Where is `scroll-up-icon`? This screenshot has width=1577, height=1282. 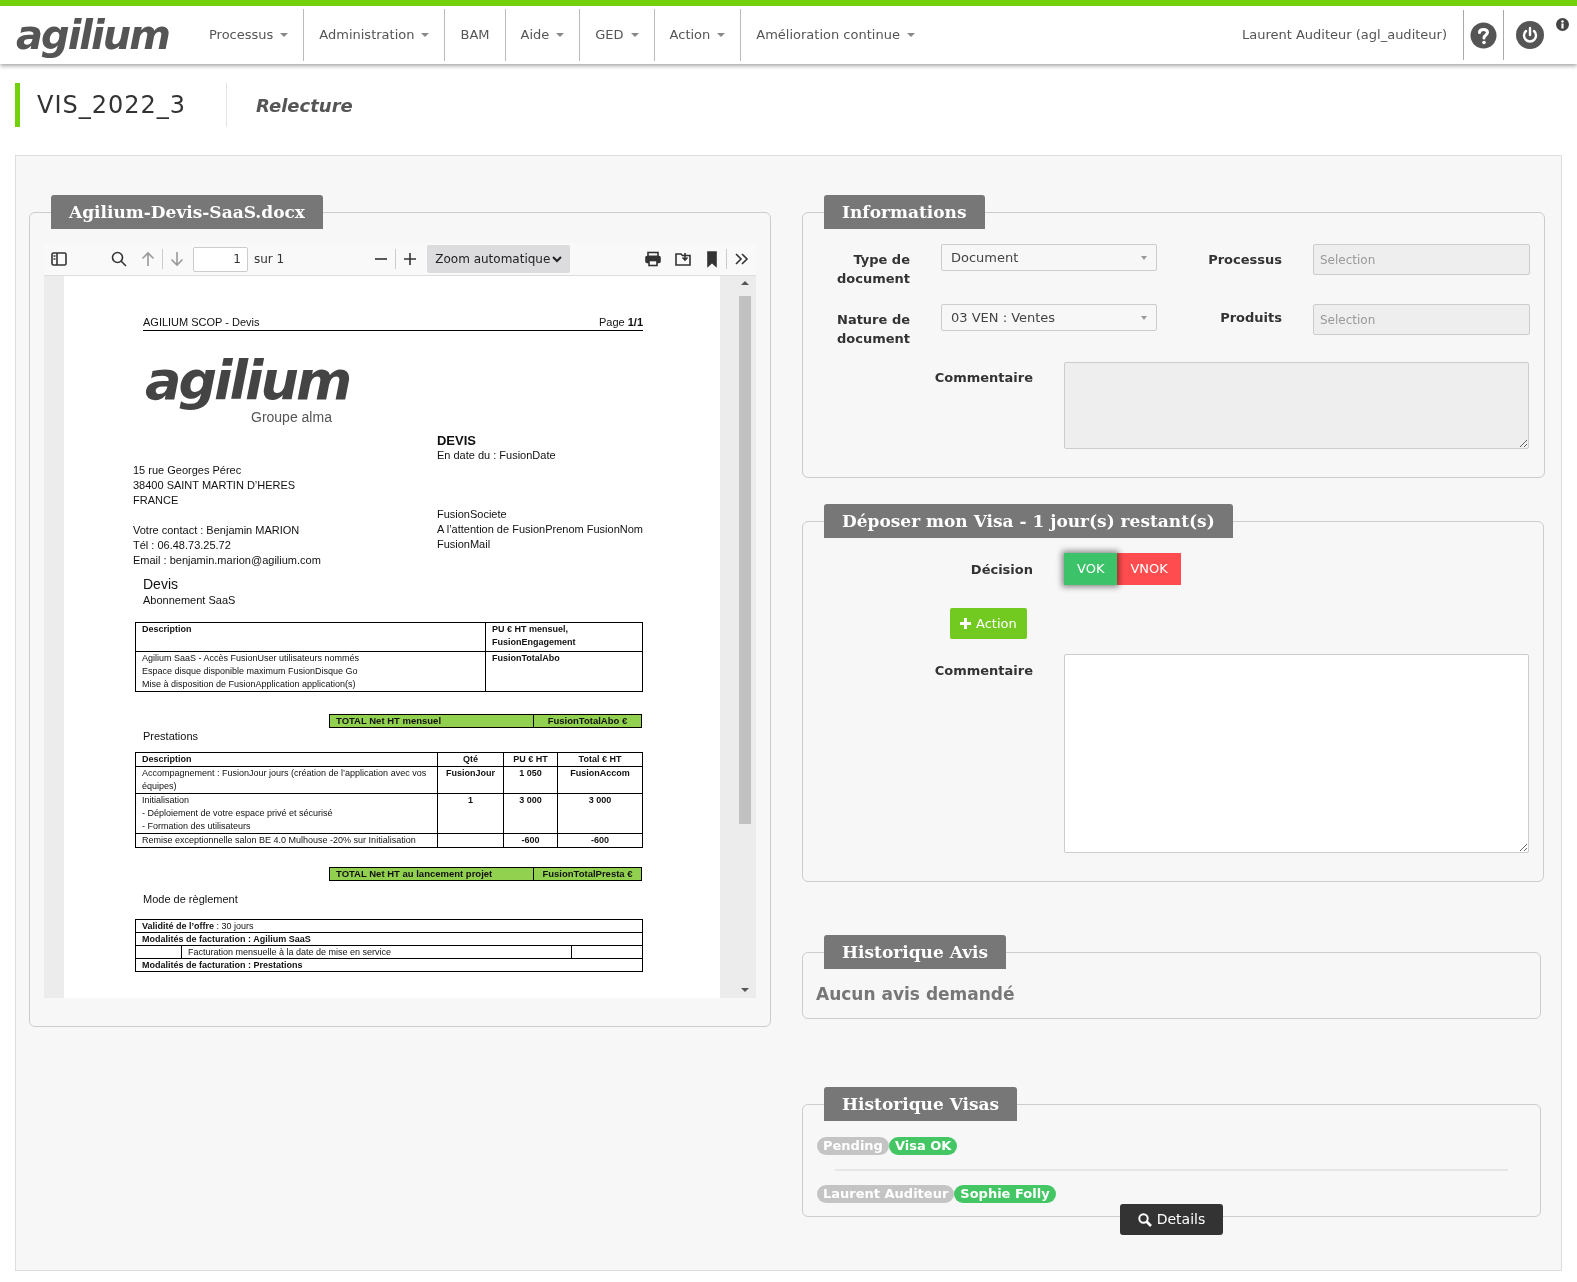
scroll-up-icon is located at coordinates (745, 283).